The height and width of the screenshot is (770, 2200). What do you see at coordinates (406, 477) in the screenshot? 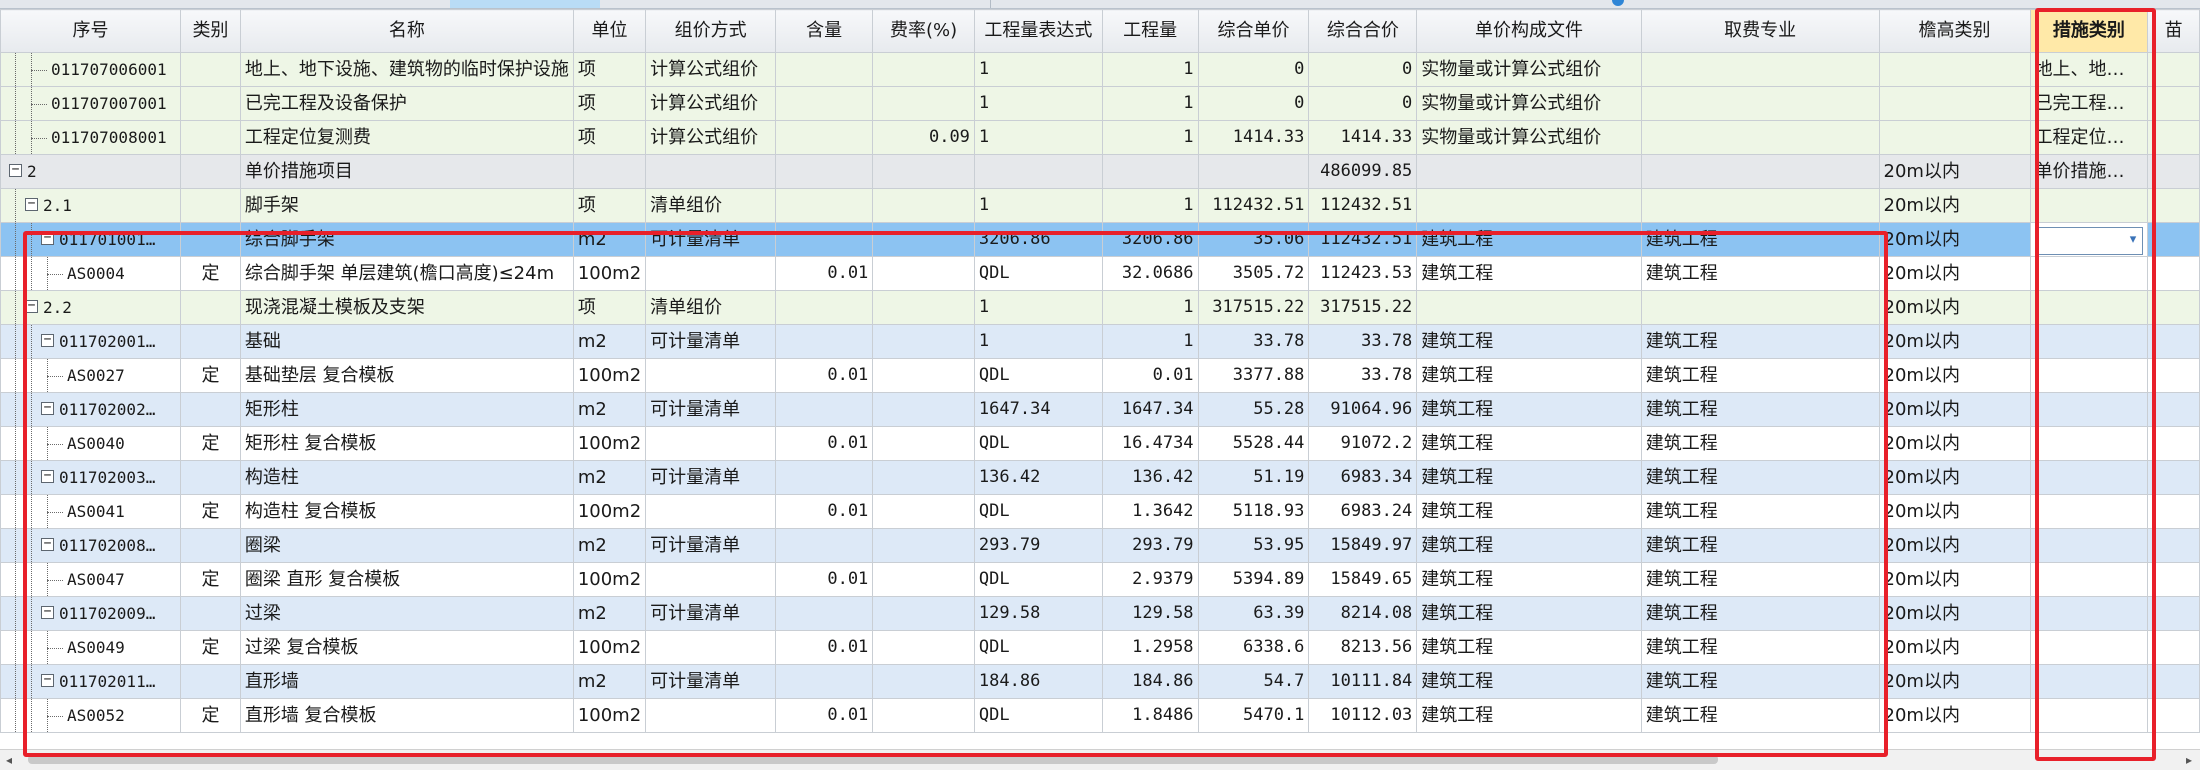
I see `name-cell: 构造柱` at bounding box center [406, 477].